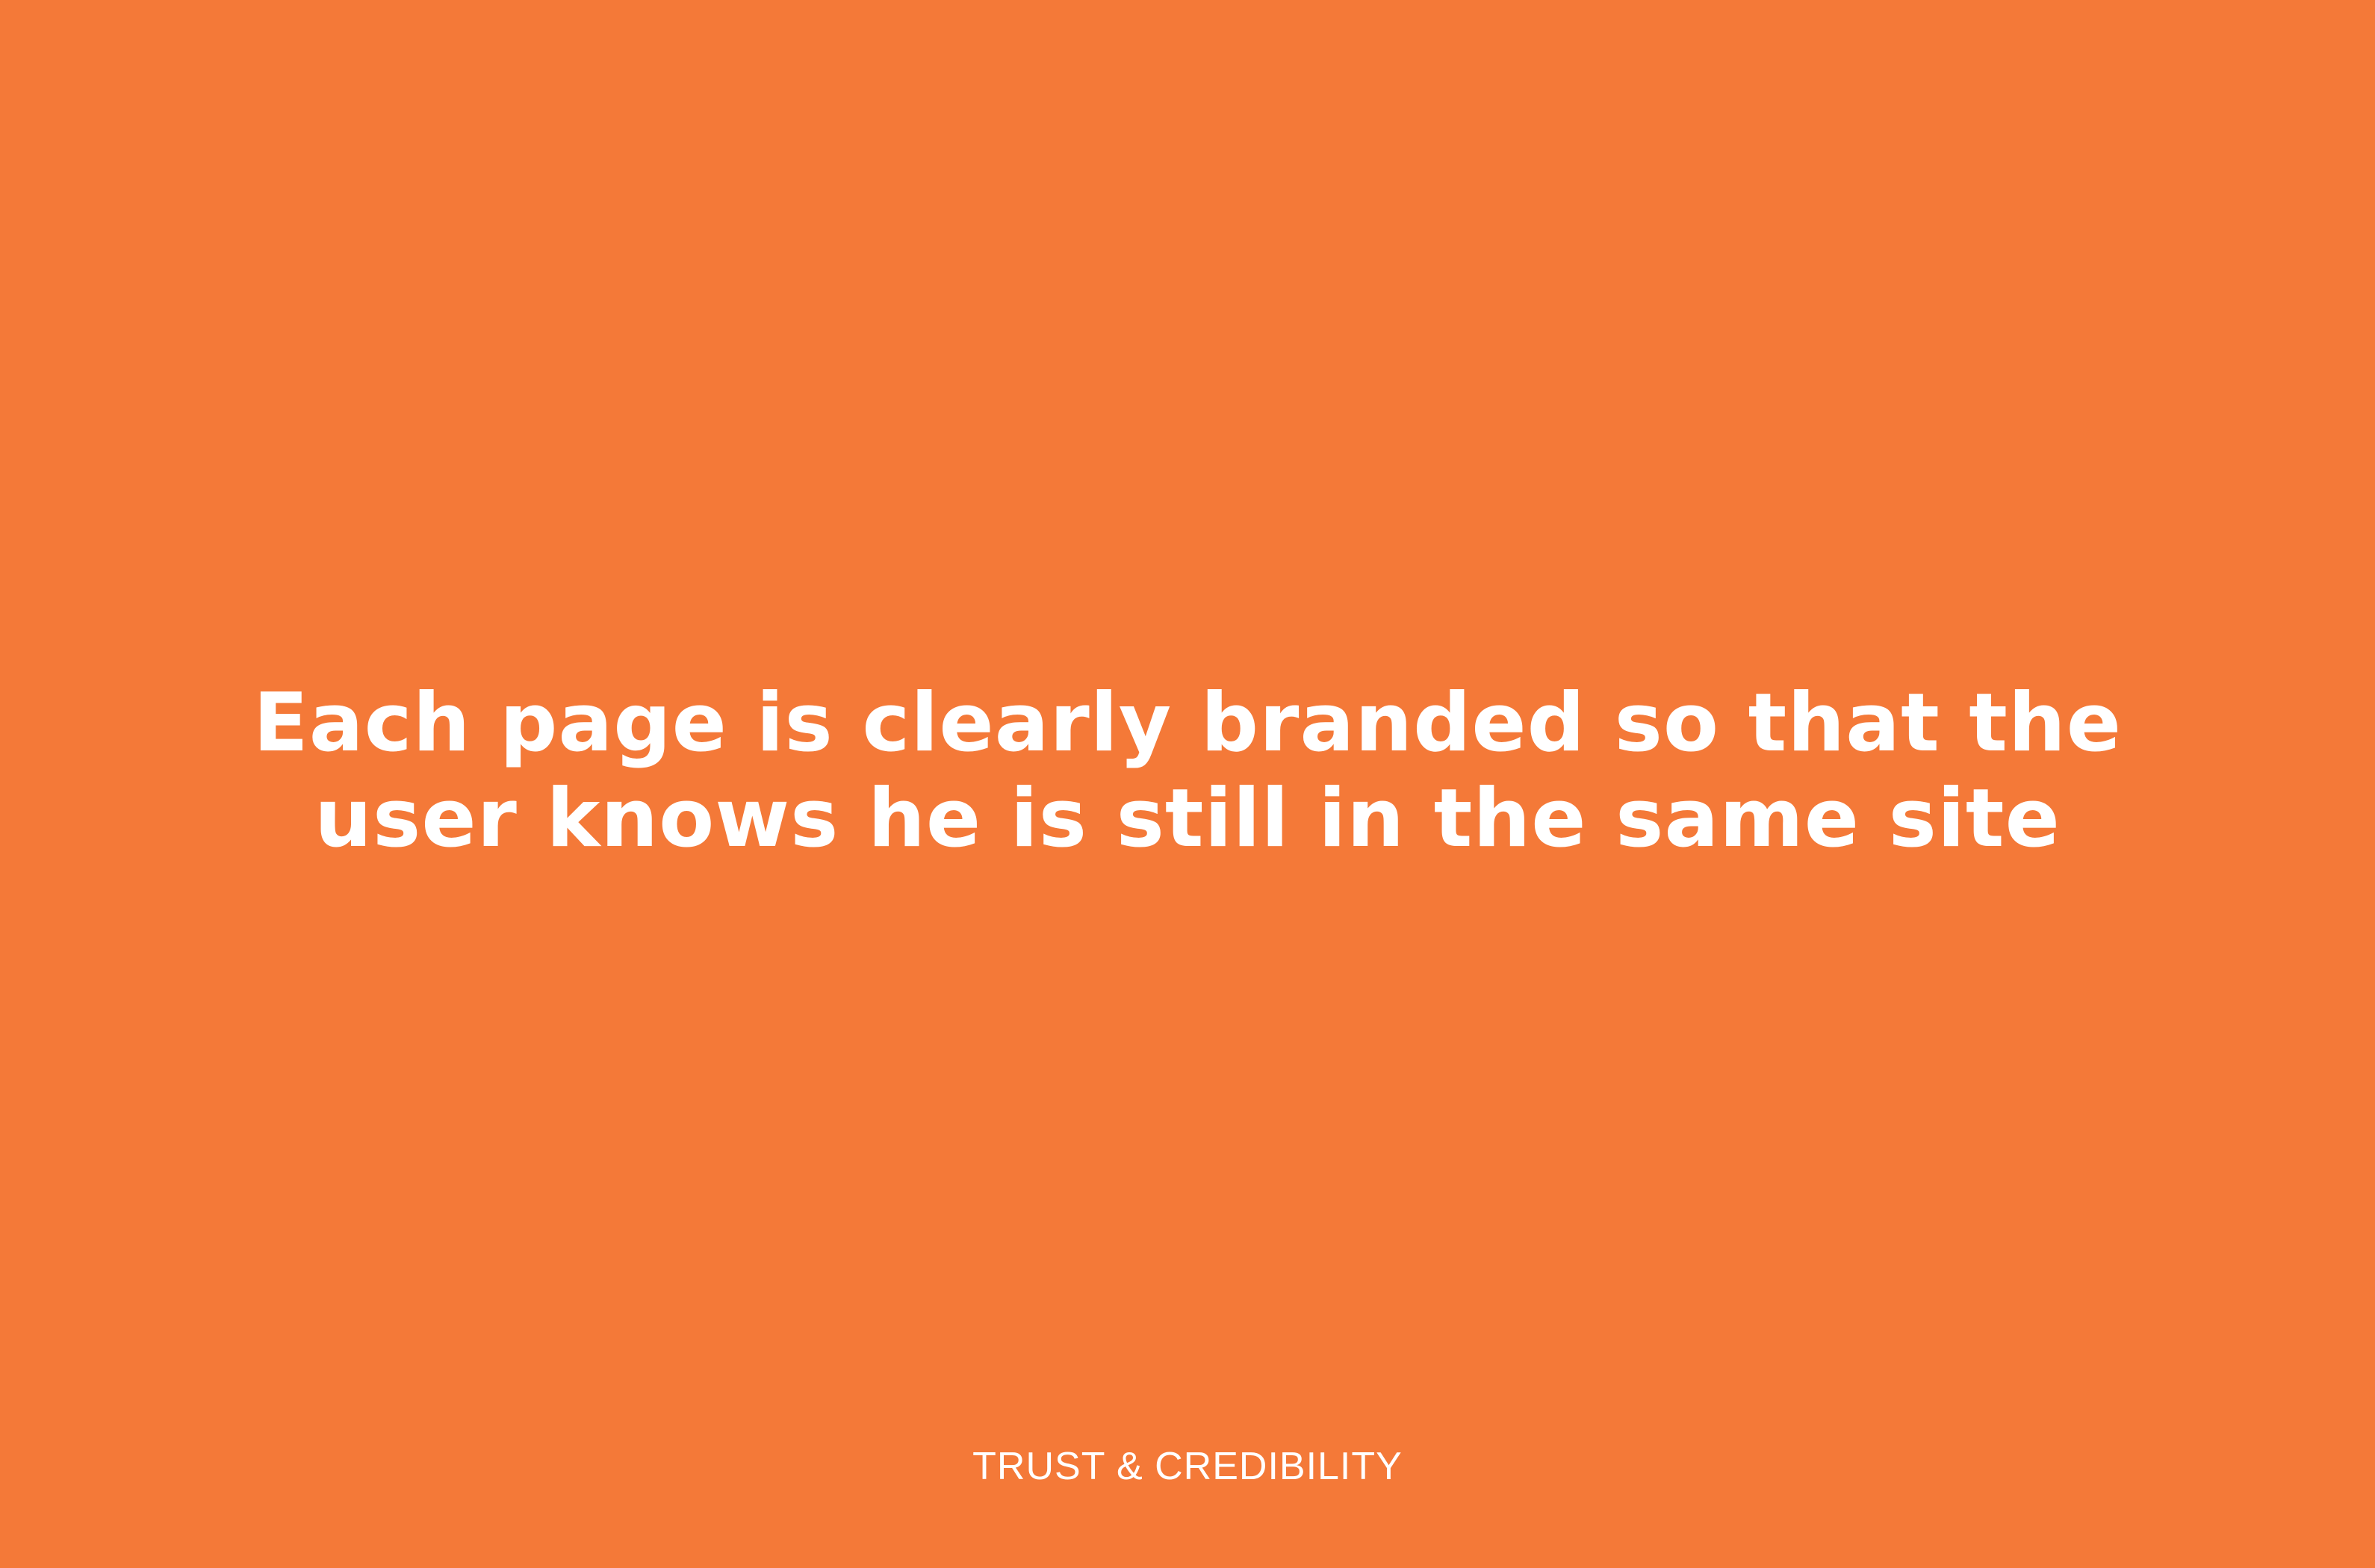  I want to click on headline-line-2: user knows he is still in the same site, so click(1187, 818).